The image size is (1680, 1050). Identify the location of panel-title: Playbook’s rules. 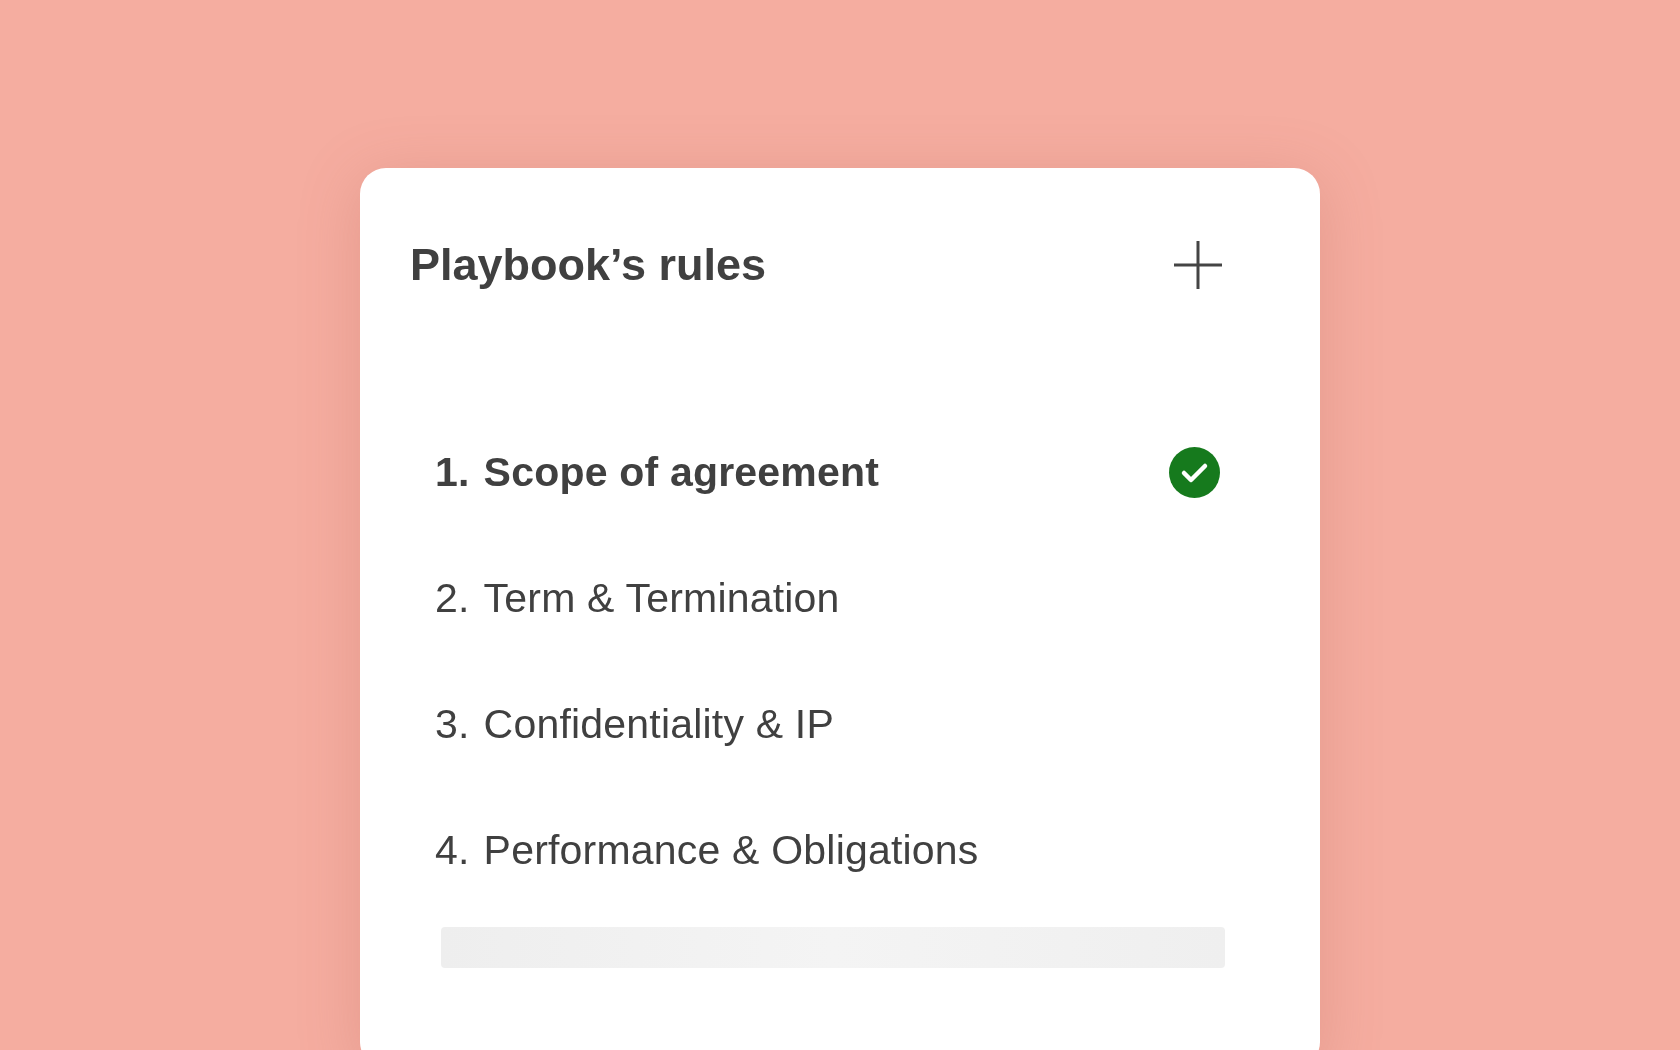
(588, 265).